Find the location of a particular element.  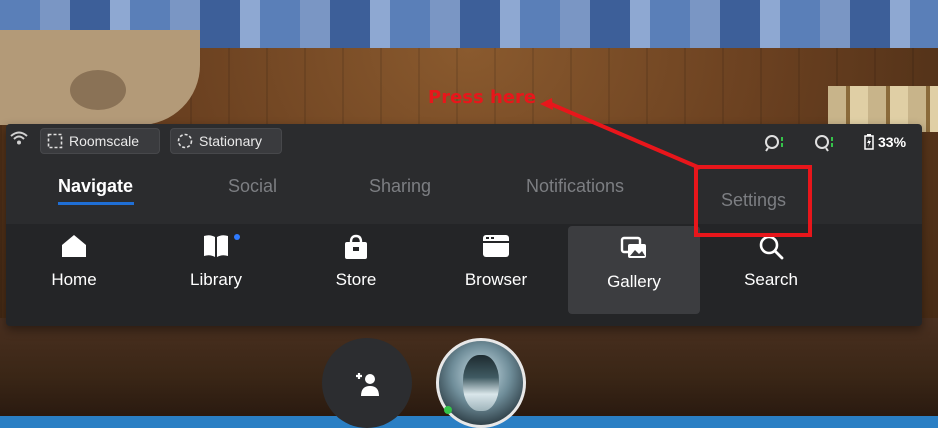

nav-store: Store is located at coordinates (356, 270).